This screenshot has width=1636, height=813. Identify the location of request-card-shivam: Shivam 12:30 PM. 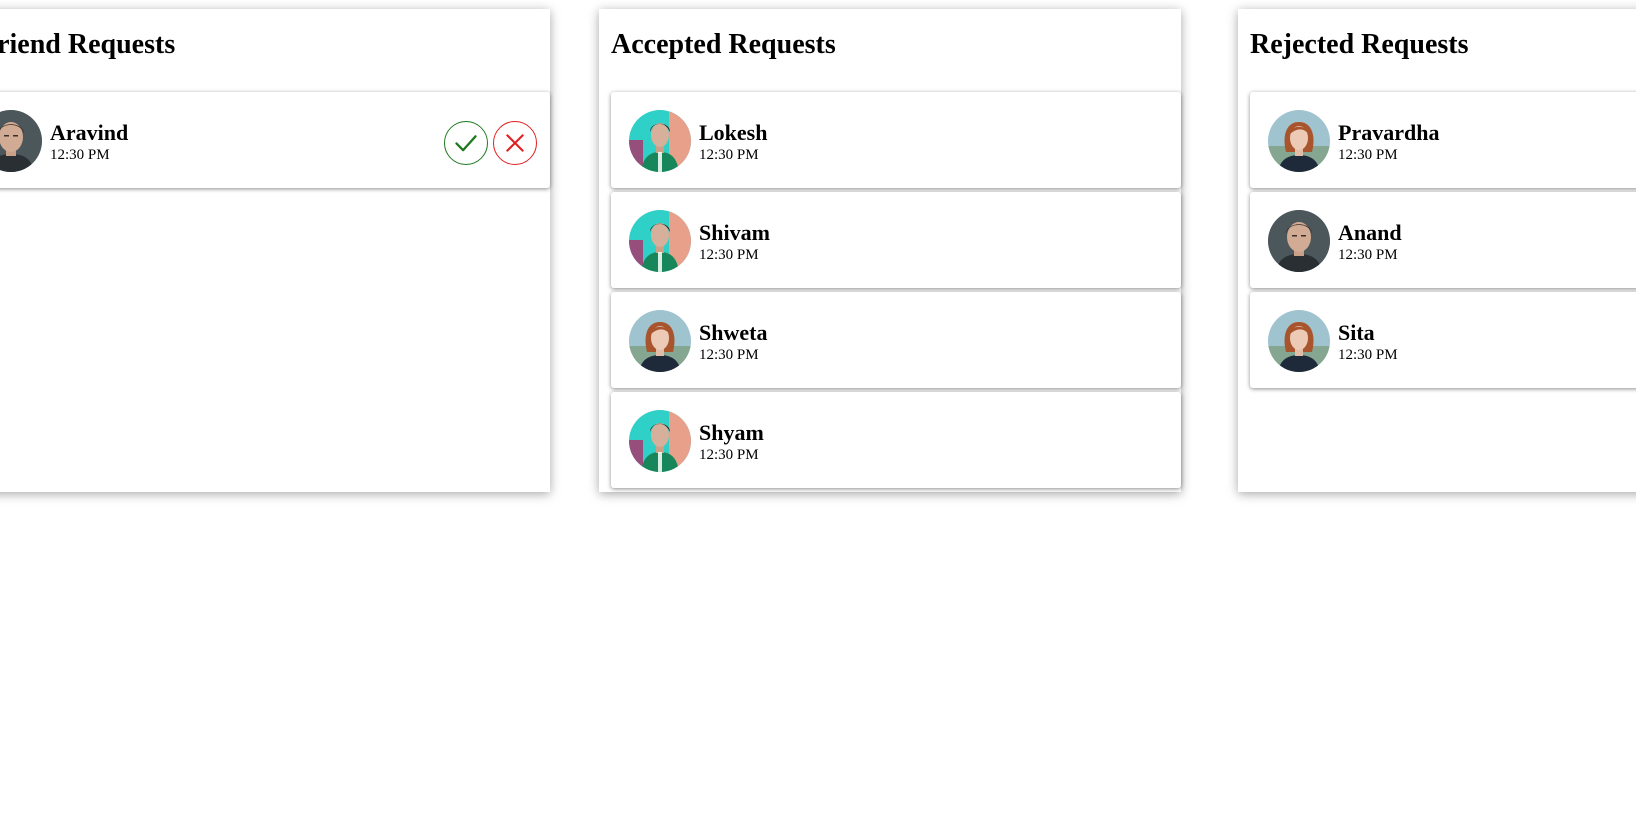
(896, 240).